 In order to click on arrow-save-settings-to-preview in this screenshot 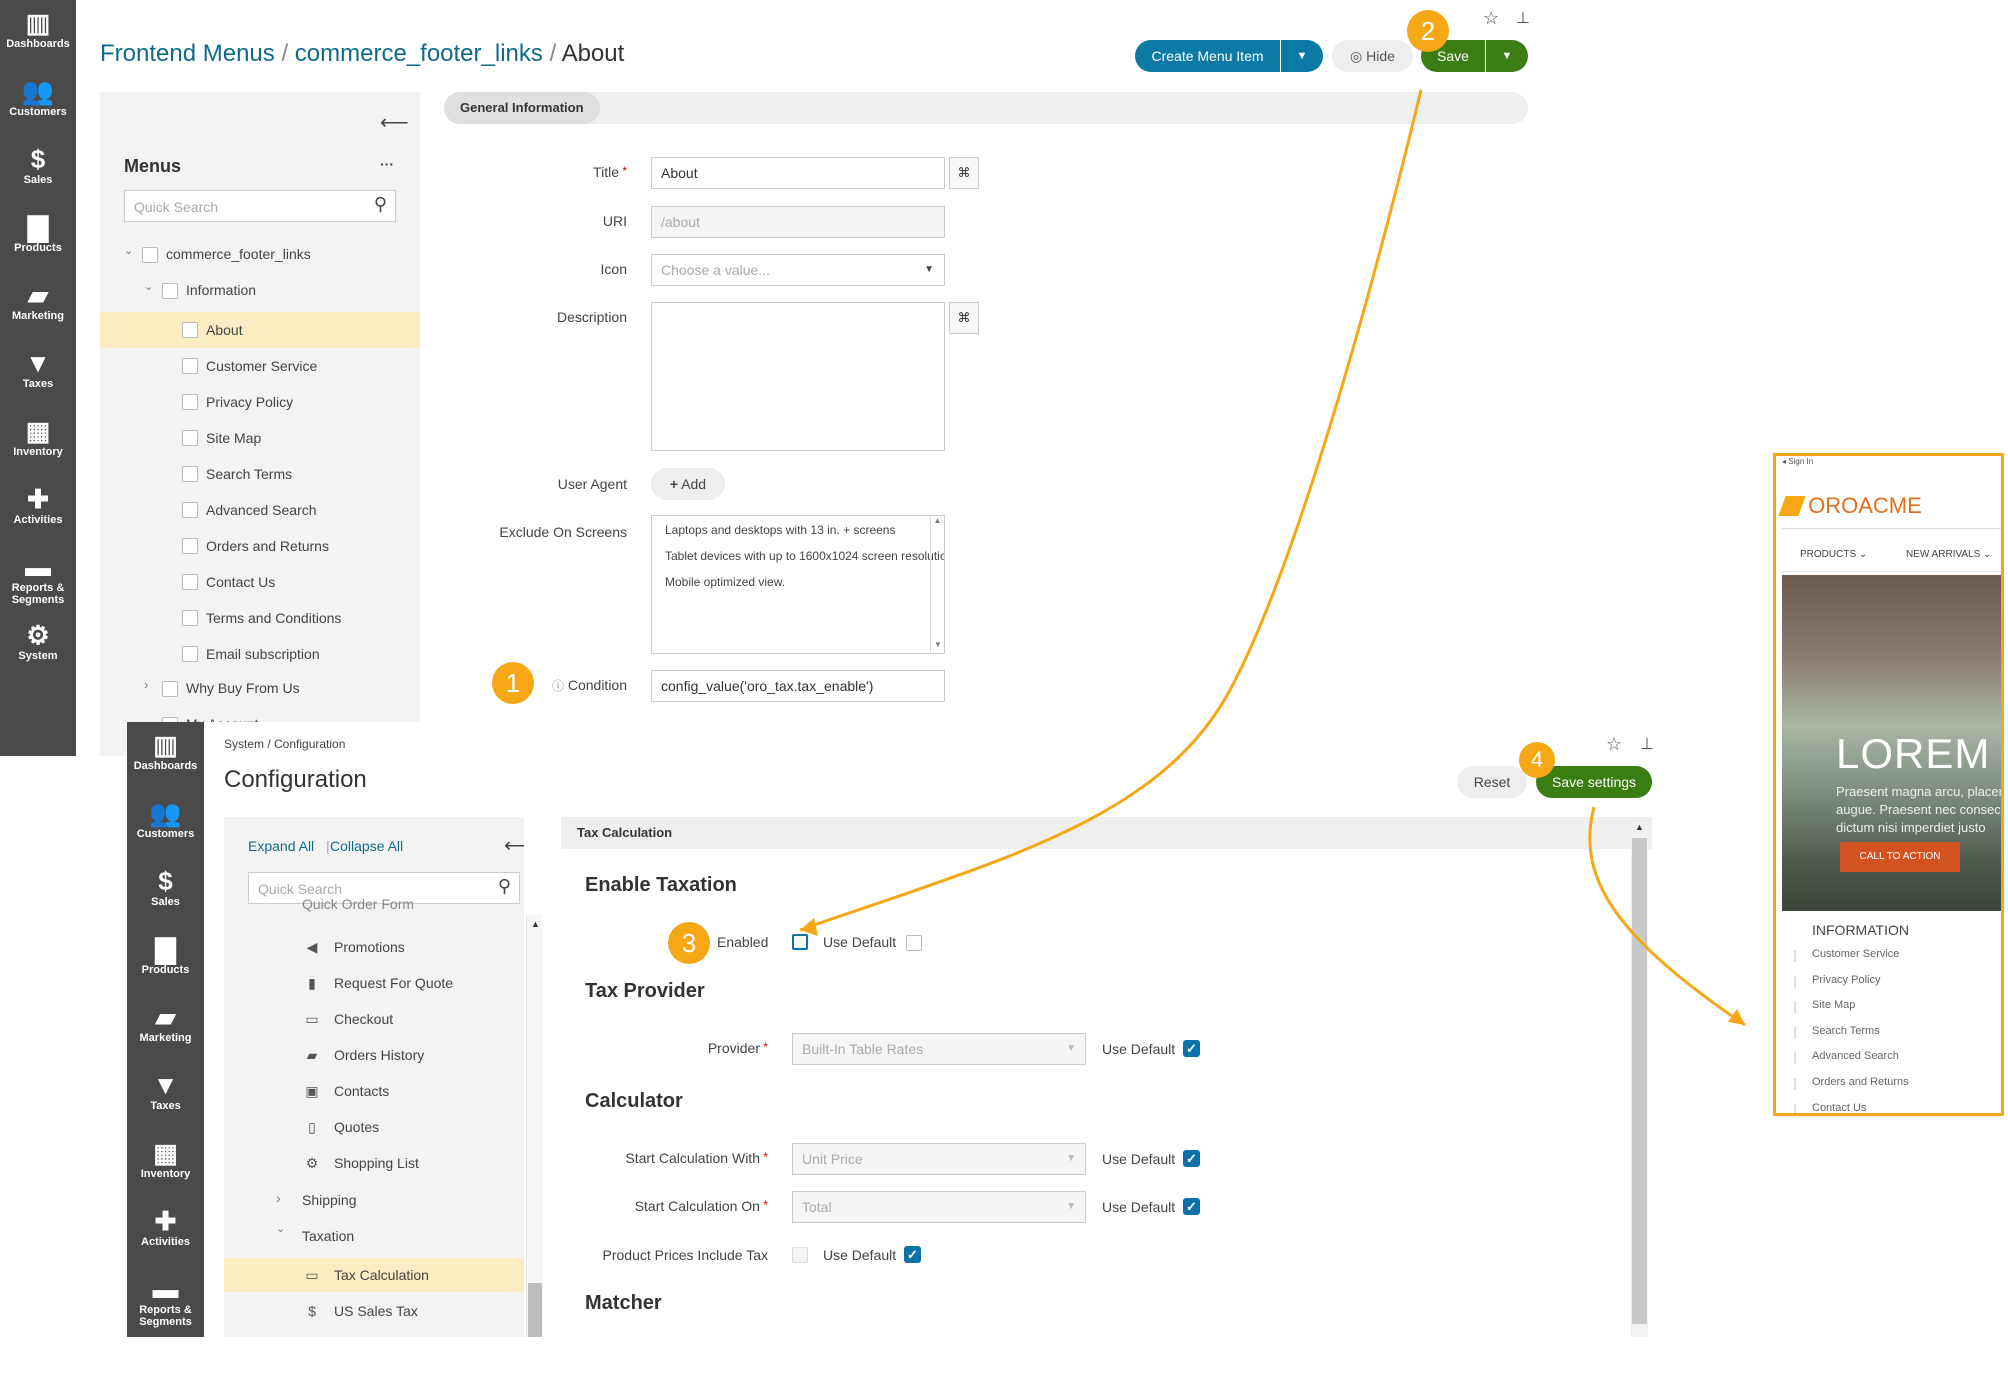, I will do `click(1667, 916)`.